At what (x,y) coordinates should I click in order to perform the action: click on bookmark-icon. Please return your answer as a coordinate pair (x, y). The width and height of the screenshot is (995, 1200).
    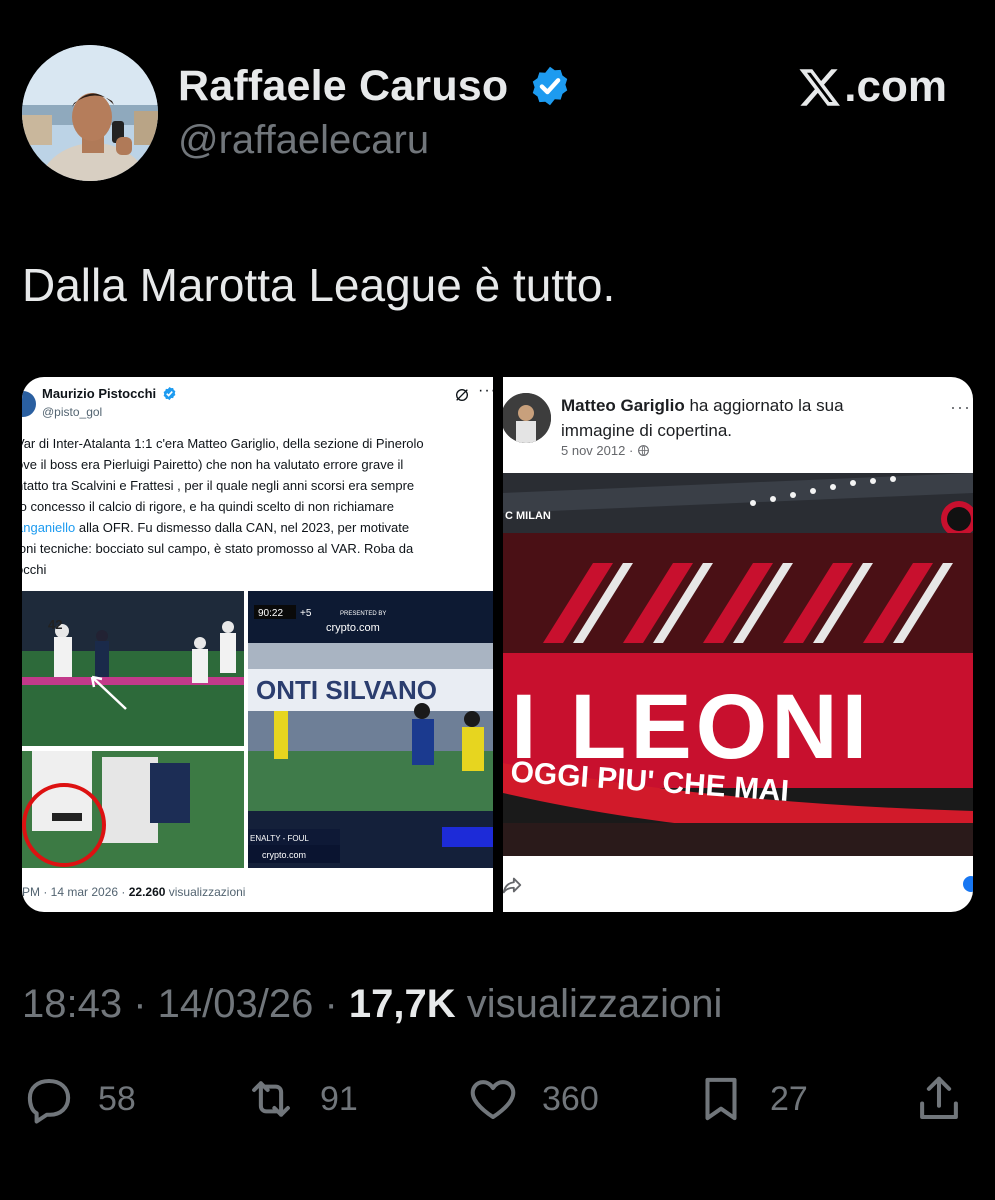
    Looking at the image, I should click on (721, 1099).